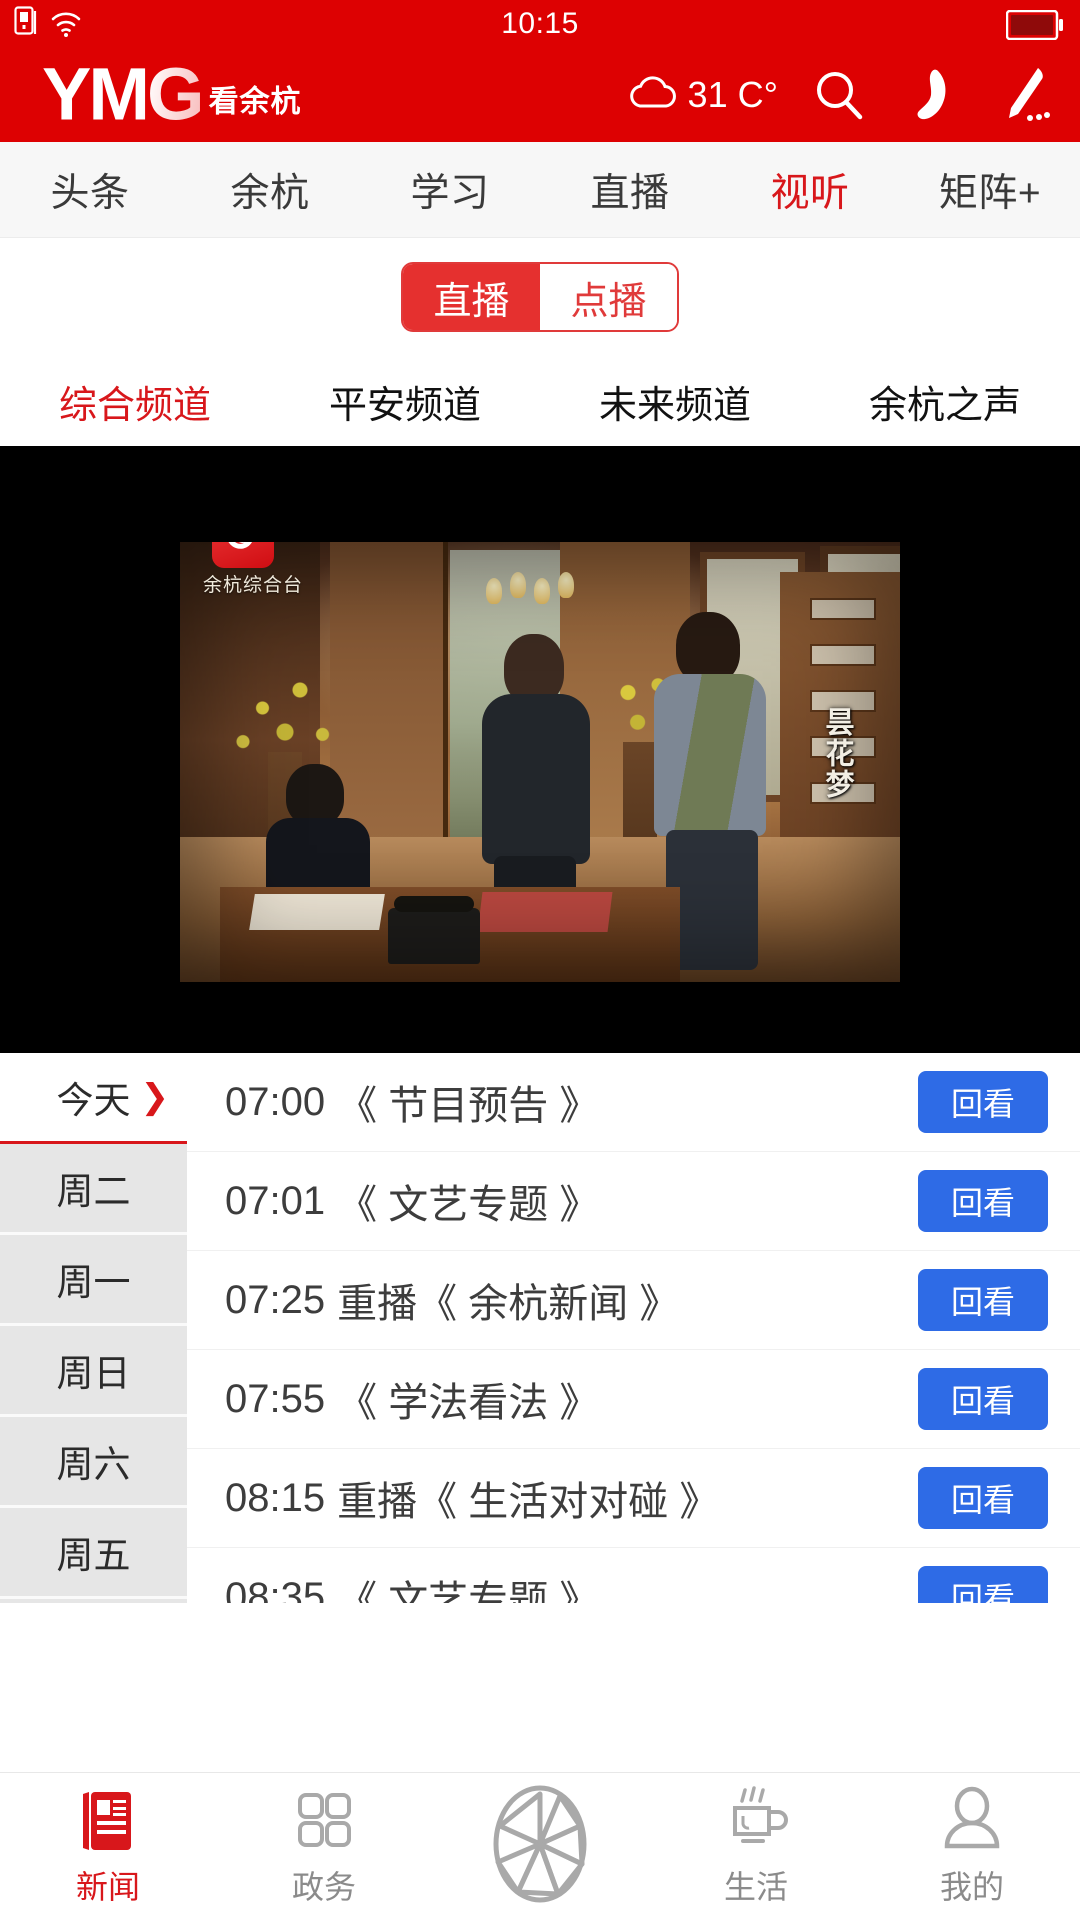  I want to click on nav-tab-yuhang: 余杭, so click(270, 190).